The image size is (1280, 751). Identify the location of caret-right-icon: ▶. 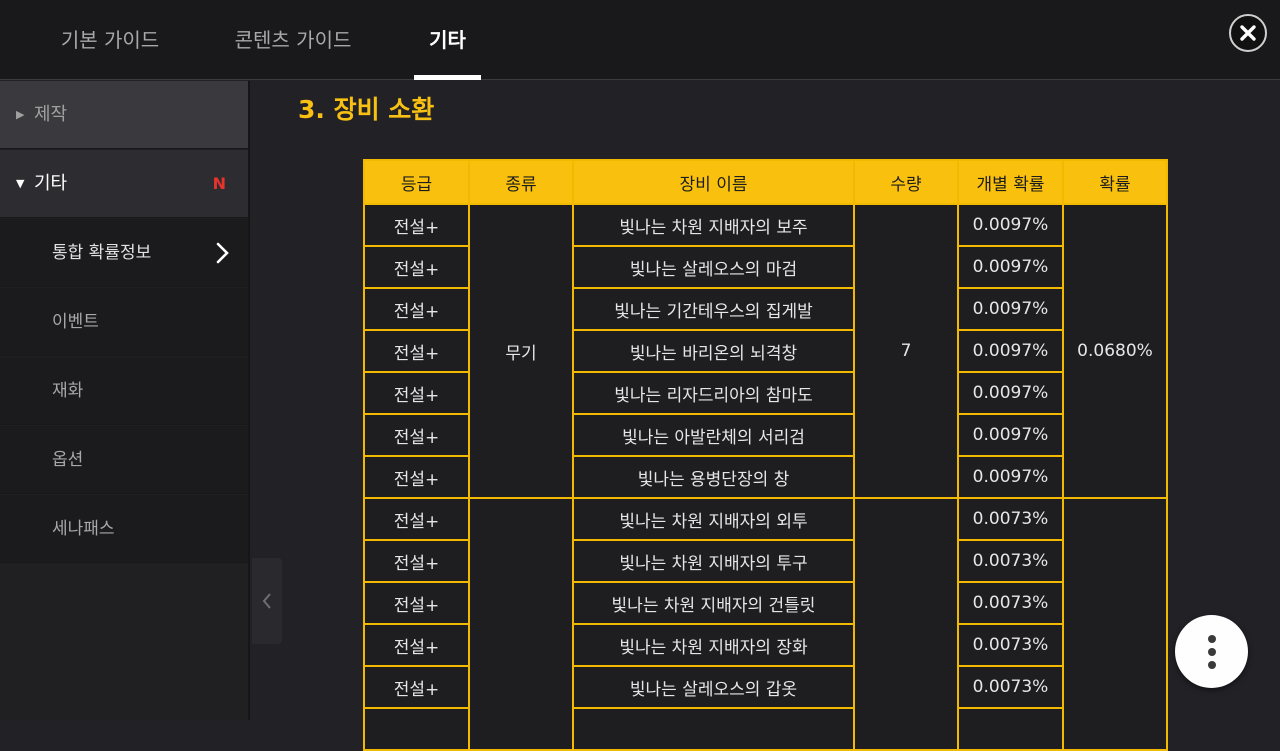
(20, 114).